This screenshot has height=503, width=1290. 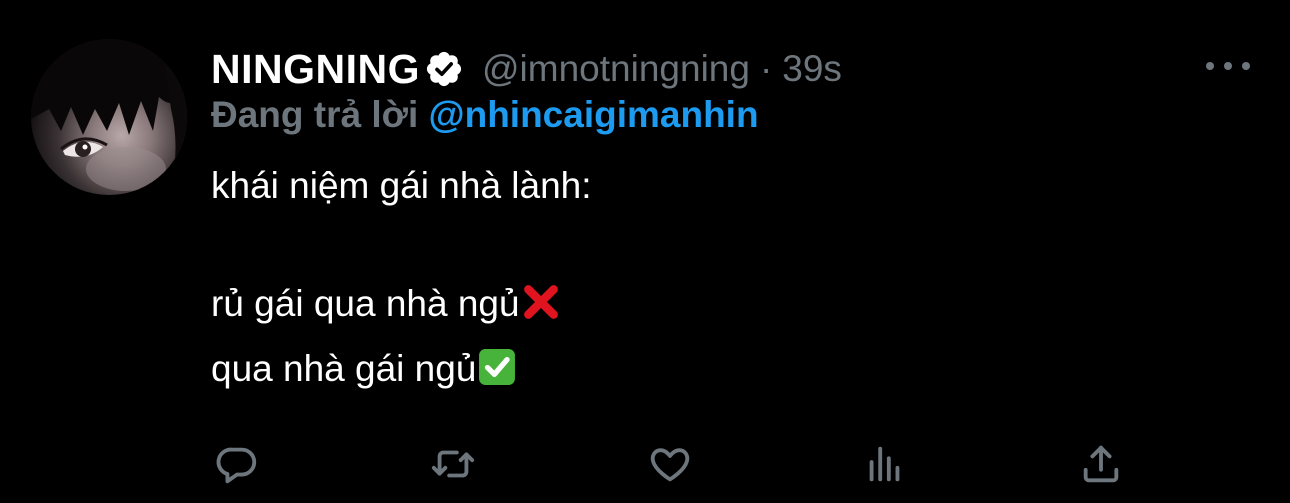 What do you see at coordinates (497, 367) in the screenshot?
I see `check-mark-emoji-icon` at bounding box center [497, 367].